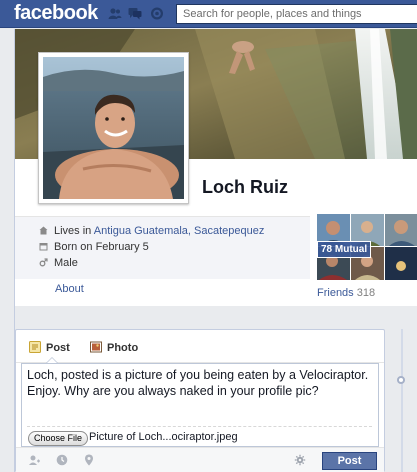  I want to click on info-gender: Male, so click(58, 263).